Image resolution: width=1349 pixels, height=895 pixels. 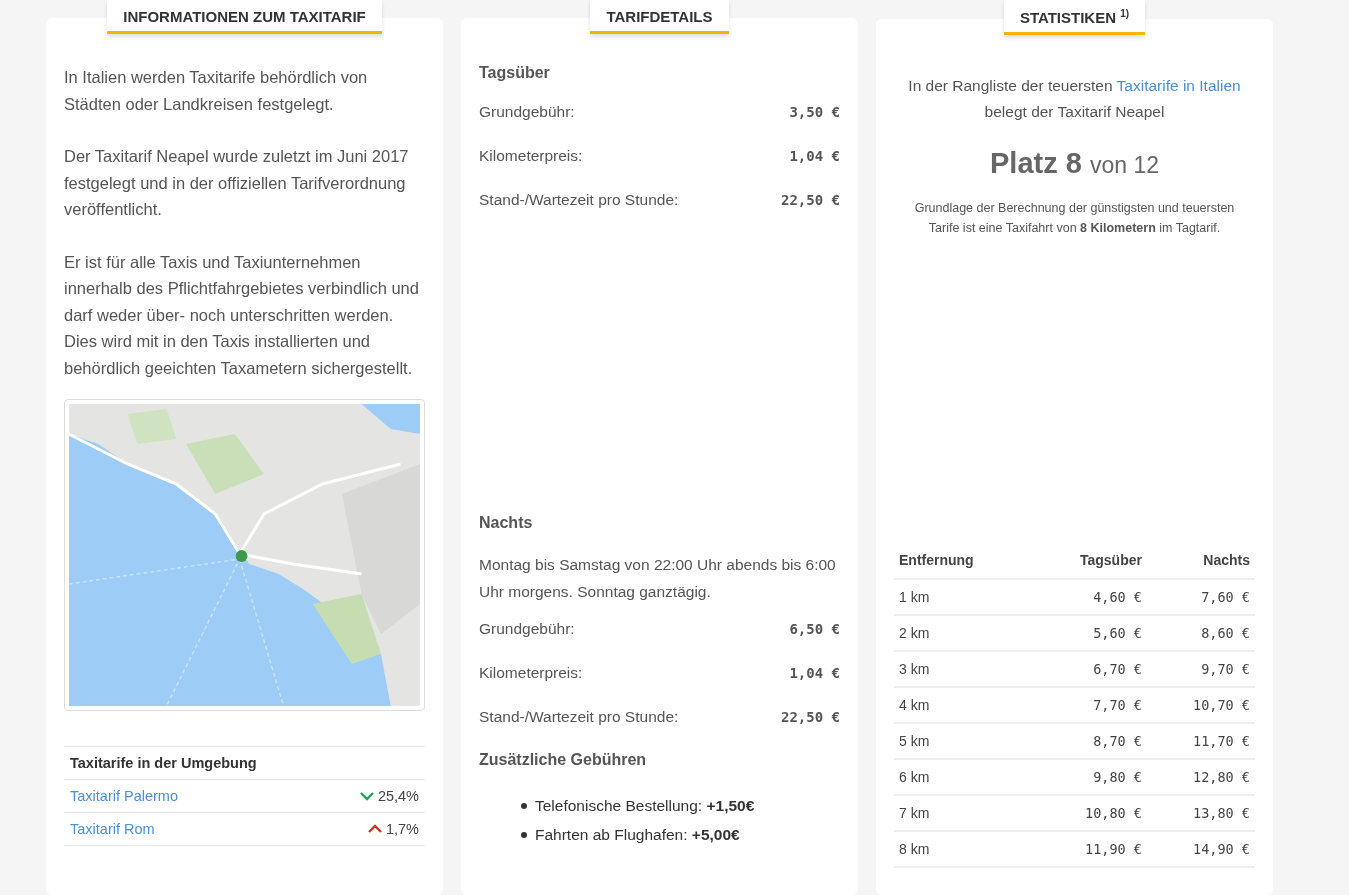 I want to click on table-cell: 6,70 €, so click(x=1088, y=669).